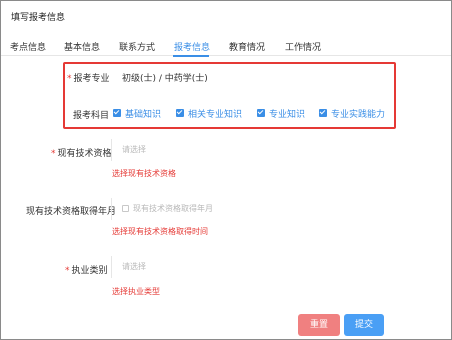 This screenshot has width=452, height=340. Describe the element at coordinates (281, 267) in the screenshot. I see `practice-type-select: 请选择` at that location.